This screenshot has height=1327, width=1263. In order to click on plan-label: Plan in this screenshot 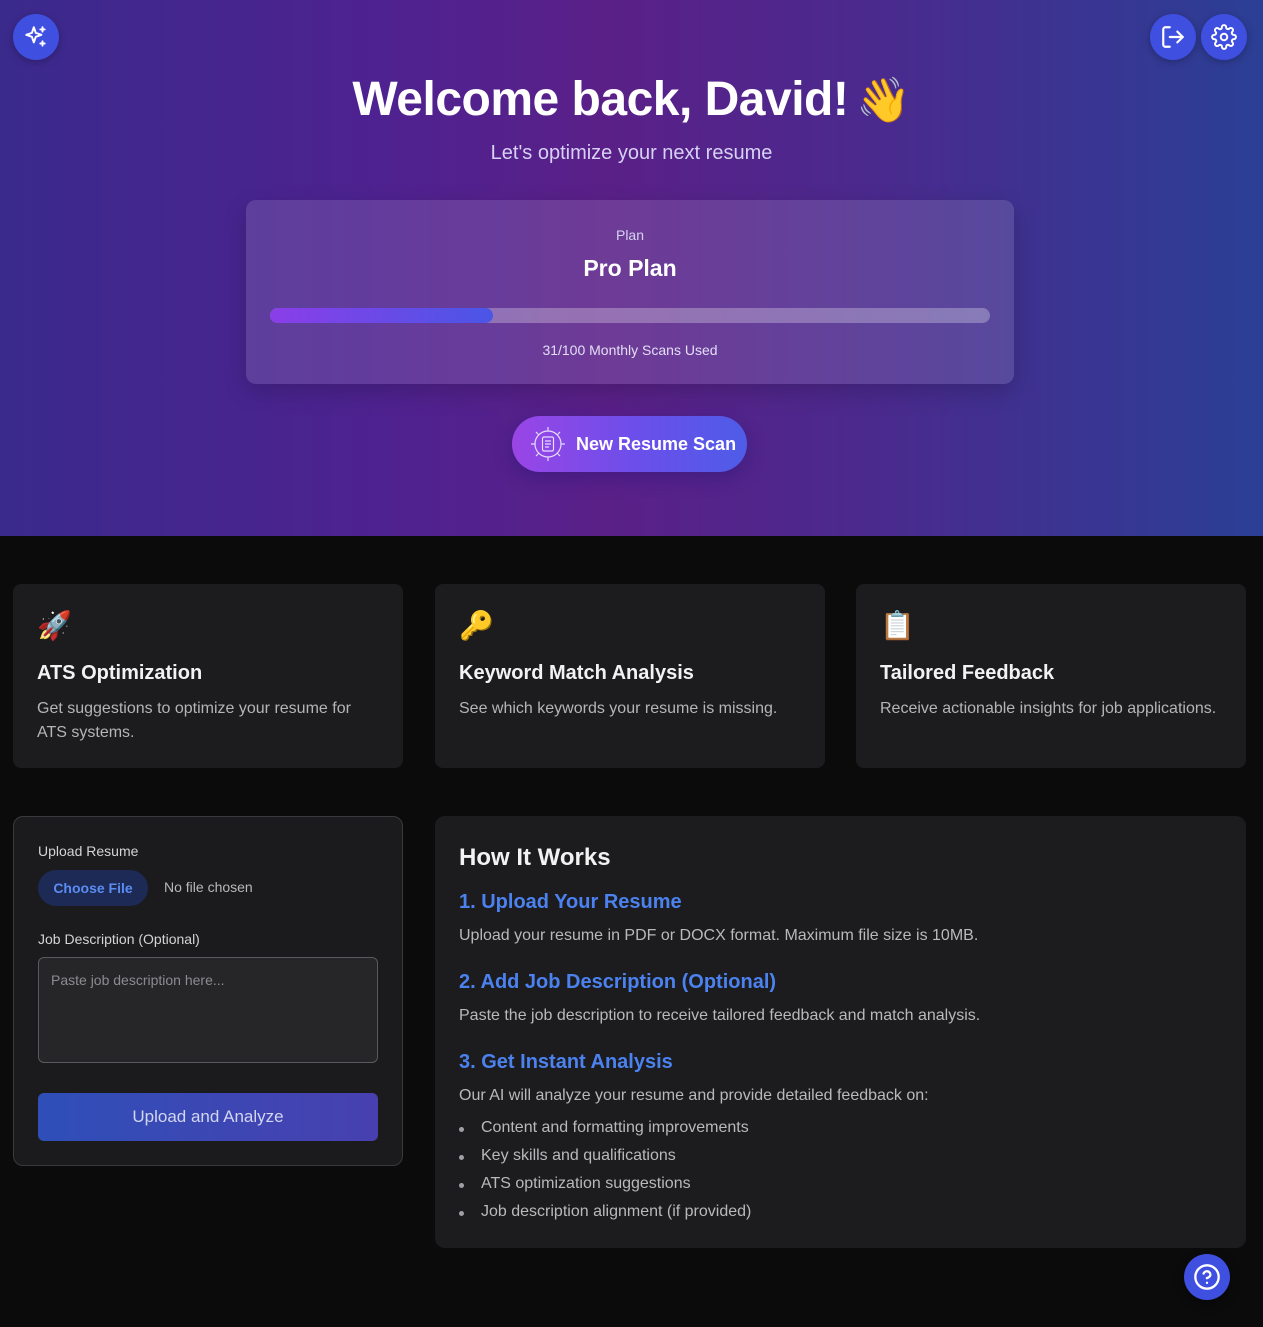, I will do `click(630, 235)`.